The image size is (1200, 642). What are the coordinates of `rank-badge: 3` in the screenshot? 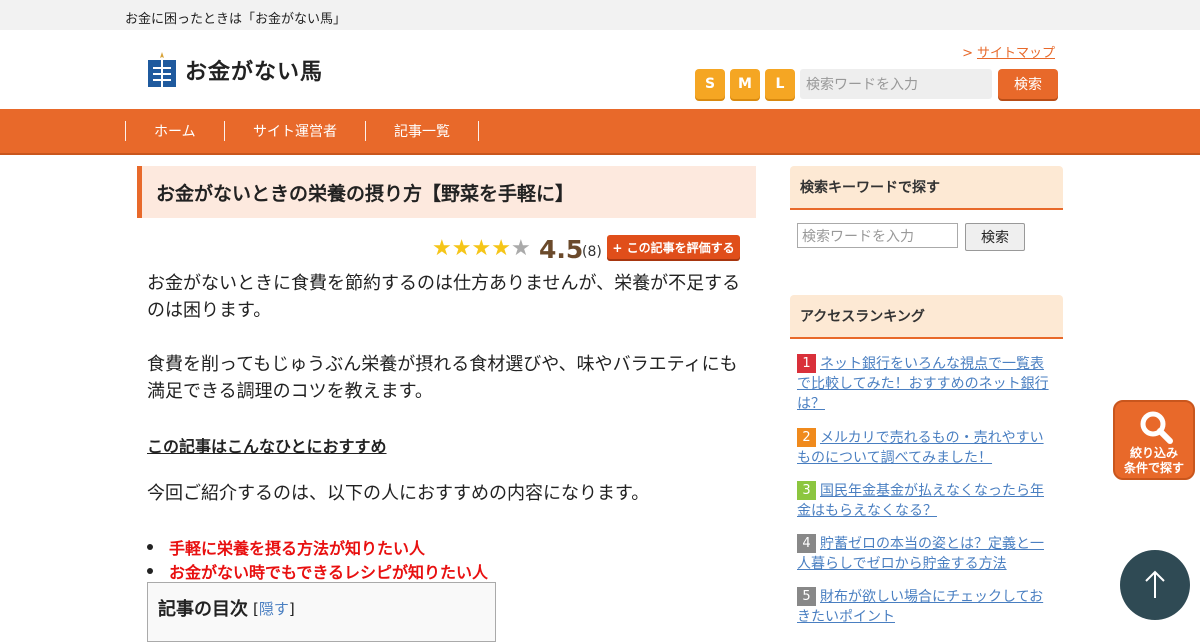 It's located at (806, 490).